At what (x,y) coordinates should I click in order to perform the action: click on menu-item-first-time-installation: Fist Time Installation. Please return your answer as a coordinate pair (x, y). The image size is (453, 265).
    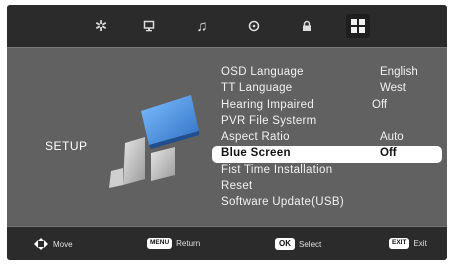
    Looking at the image, I should click on (327, 171).